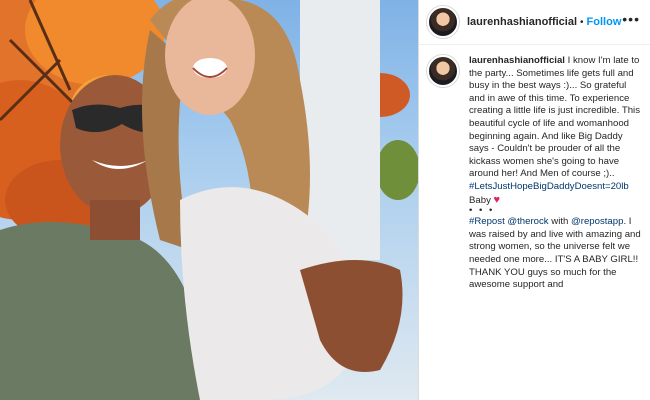  What do you see at coordinates (560, 222) in the screenshot?
I see `caption-text-3: with` at bounding box center [560, 222].